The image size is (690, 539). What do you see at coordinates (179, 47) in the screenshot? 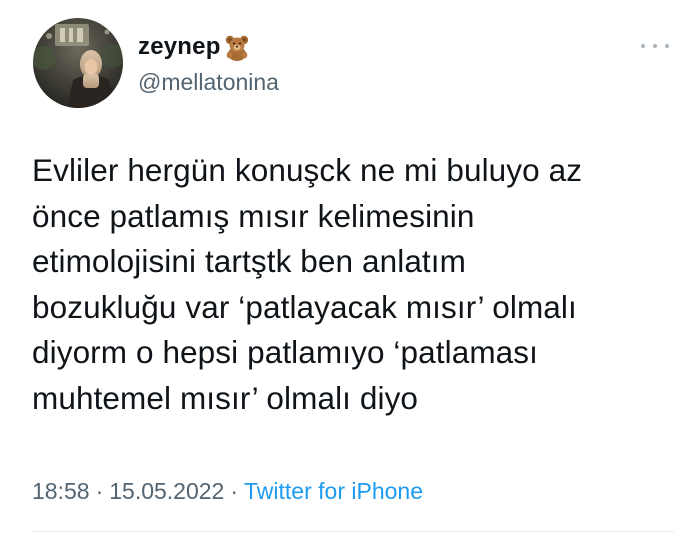
I see `display-name: zeynep` at bounding box center [179, 47].